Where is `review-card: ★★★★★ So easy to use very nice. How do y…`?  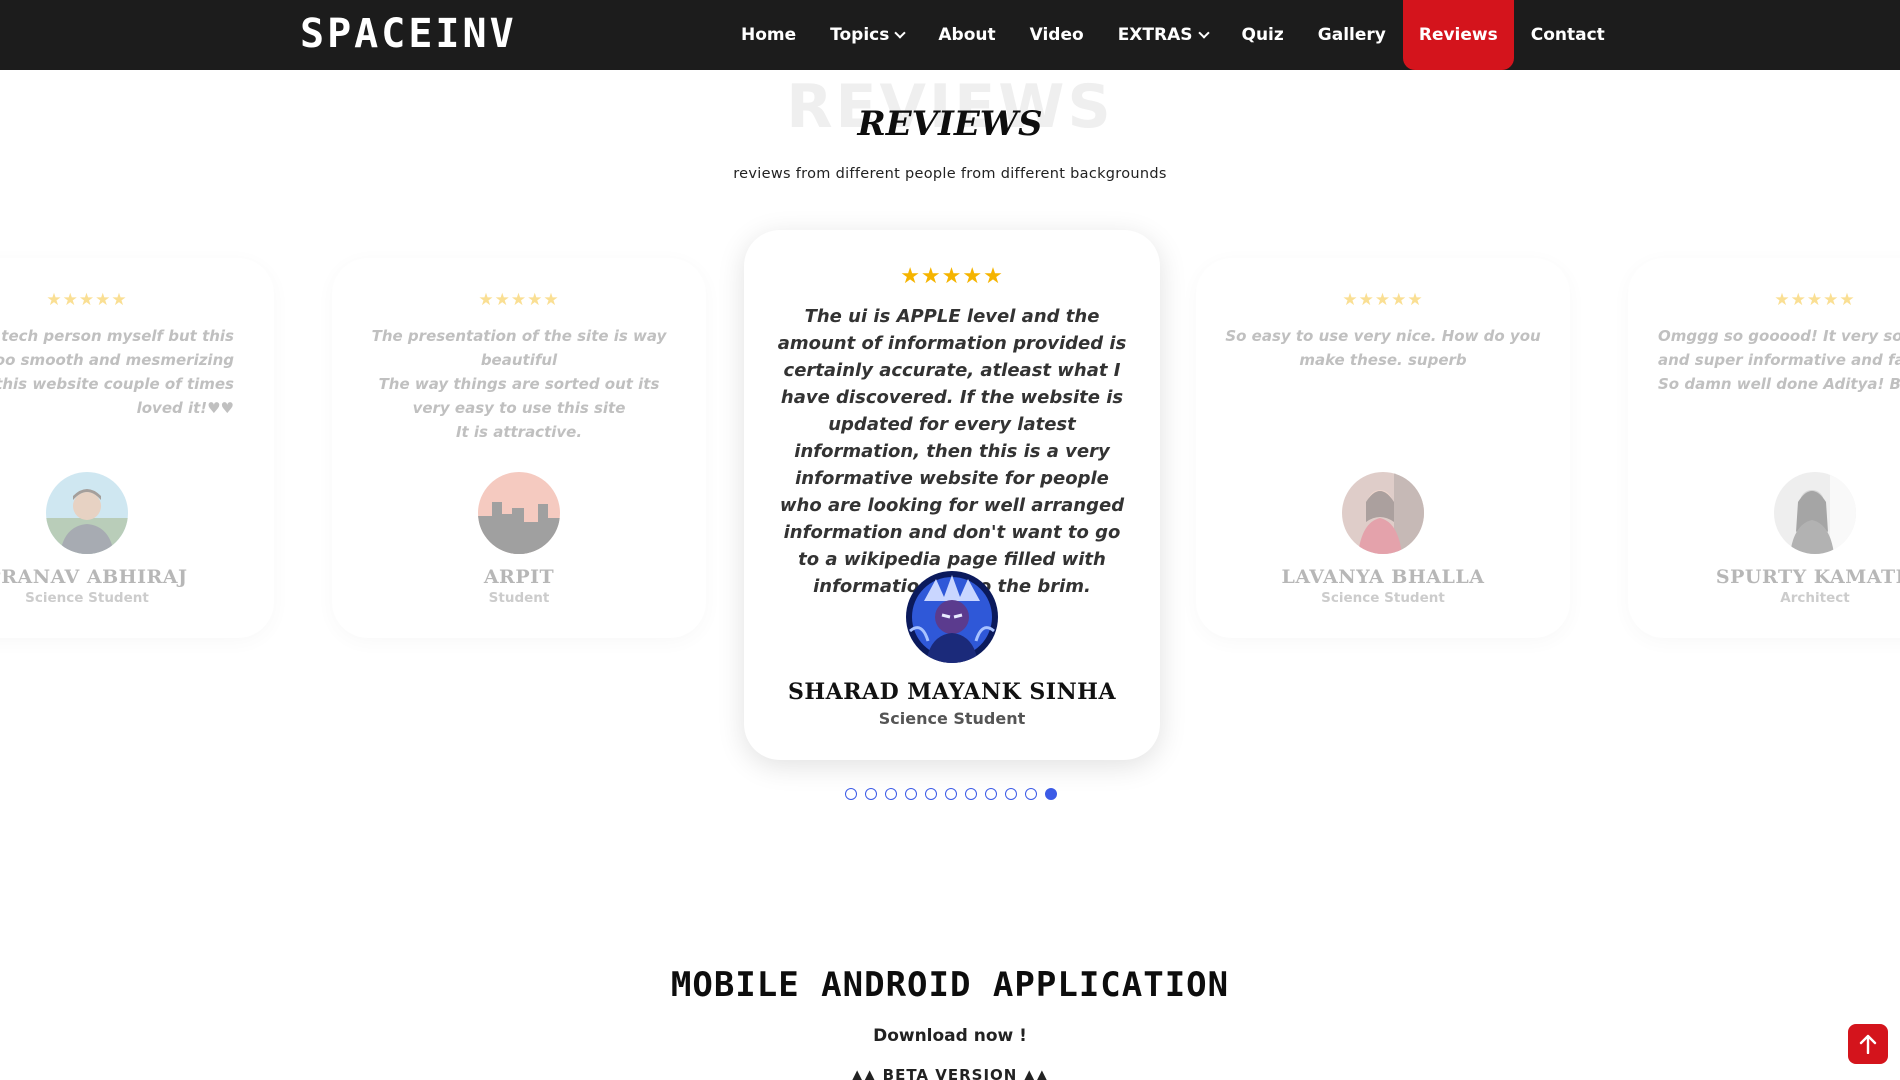
review-card: ★★★★★ So easy to use very nice. How do y… is located at coordinates (1383, 448).